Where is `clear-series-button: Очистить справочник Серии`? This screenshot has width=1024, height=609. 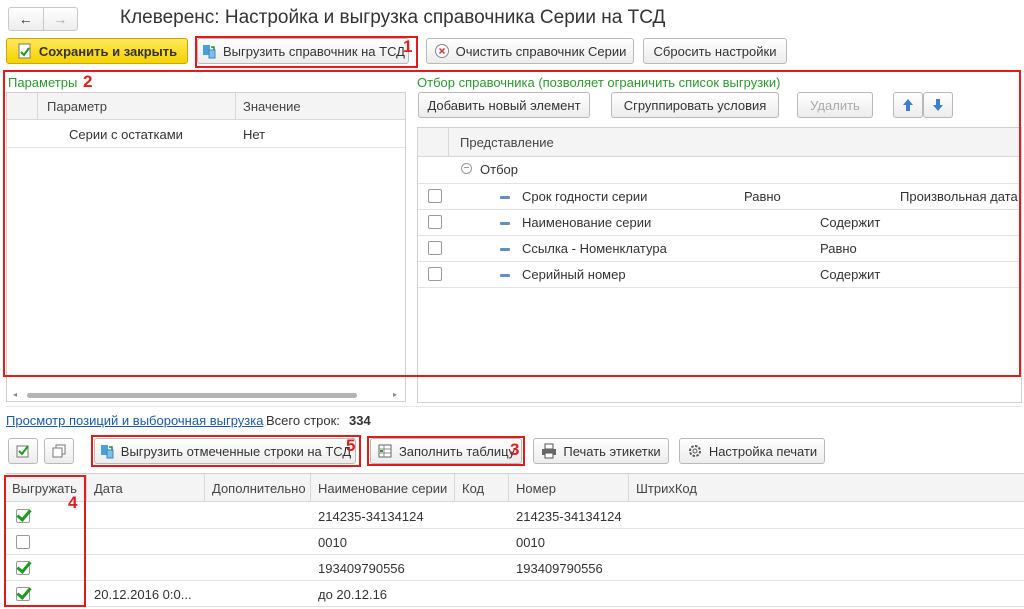 clear-series-button: Очистить справочник Серии is located at coordinates (530, 51).